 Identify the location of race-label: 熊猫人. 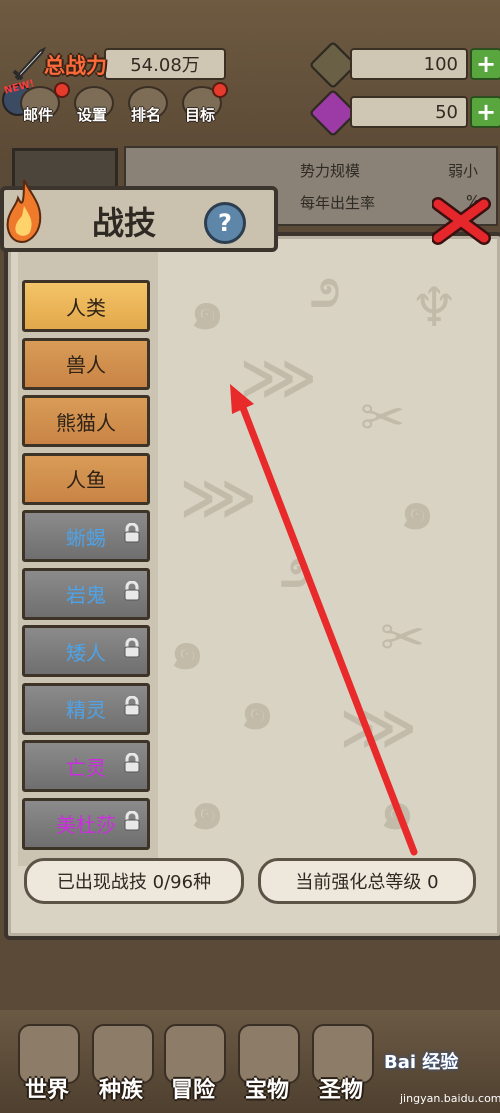
(86, 422).